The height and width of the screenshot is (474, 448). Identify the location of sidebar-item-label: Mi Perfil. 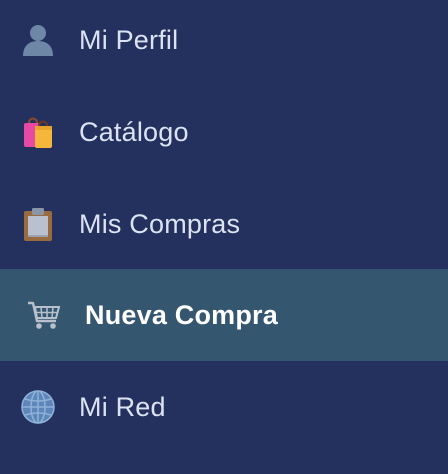
(129, 40).